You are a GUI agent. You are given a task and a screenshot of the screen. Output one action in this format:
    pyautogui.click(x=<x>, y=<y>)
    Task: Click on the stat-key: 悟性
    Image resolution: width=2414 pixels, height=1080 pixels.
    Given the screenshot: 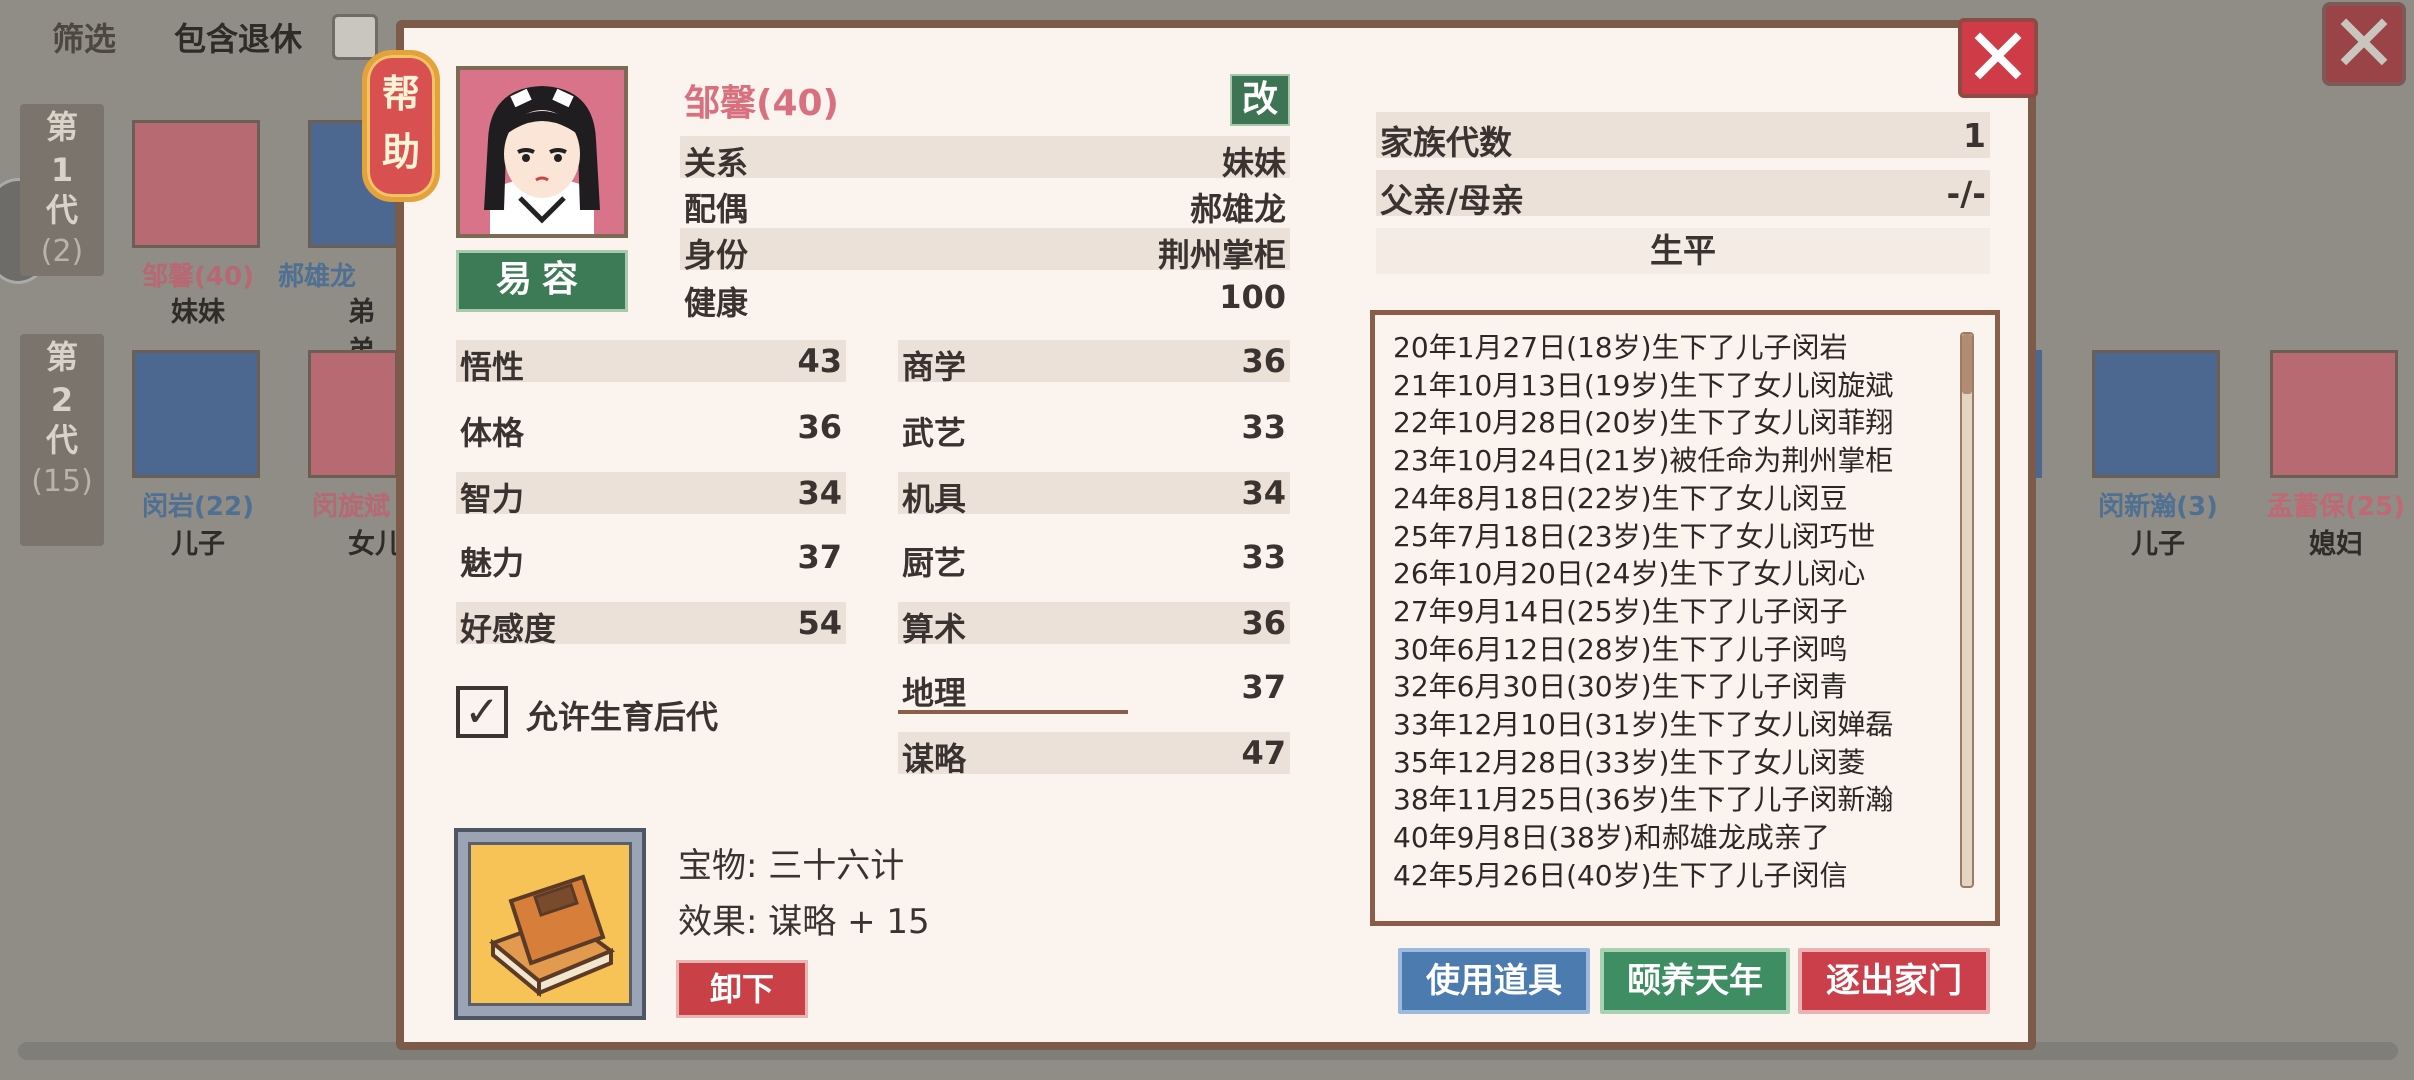 What is the action you would take?
    pyautogui.click(x=492, y=367)
    